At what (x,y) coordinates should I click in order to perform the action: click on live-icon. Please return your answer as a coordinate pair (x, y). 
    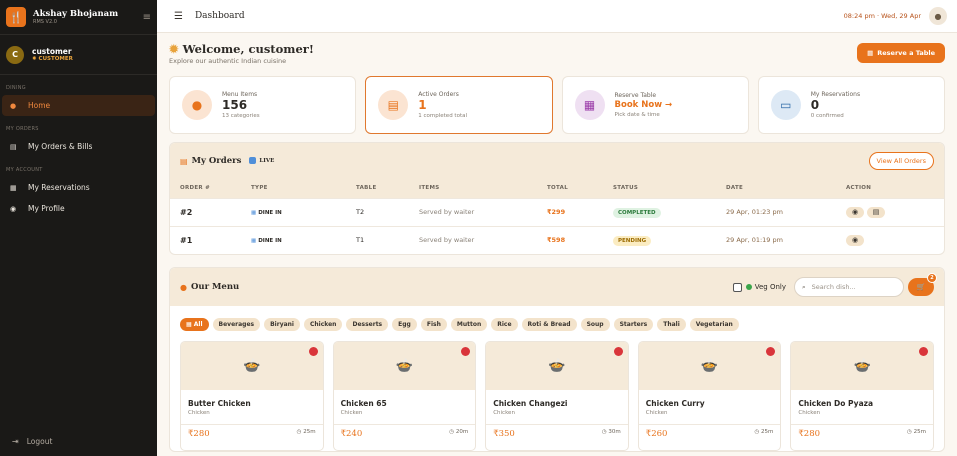
    Looking at the image, I should click on (253, 160).